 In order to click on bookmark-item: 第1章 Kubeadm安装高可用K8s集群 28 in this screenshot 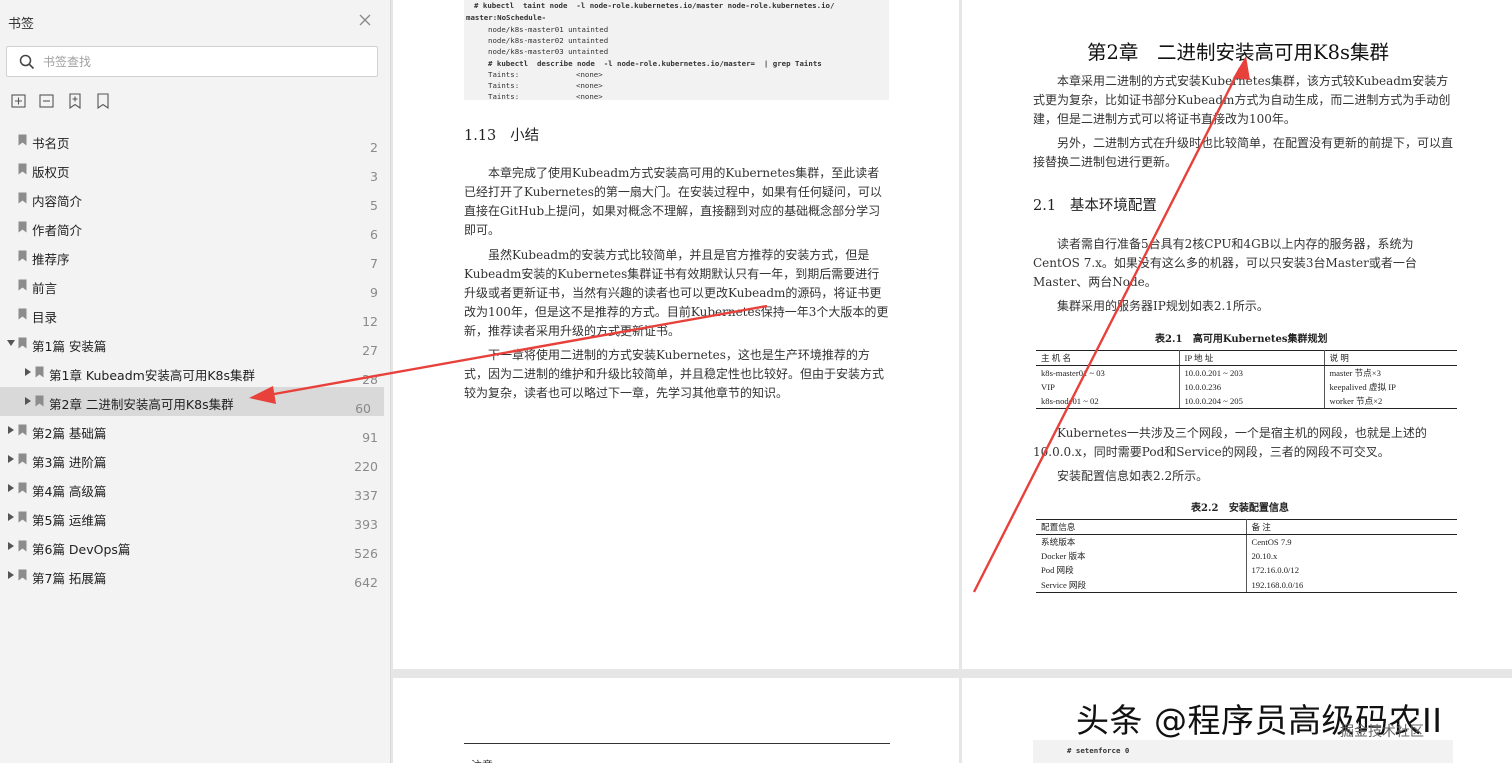, I will do `click(195, 372)`.